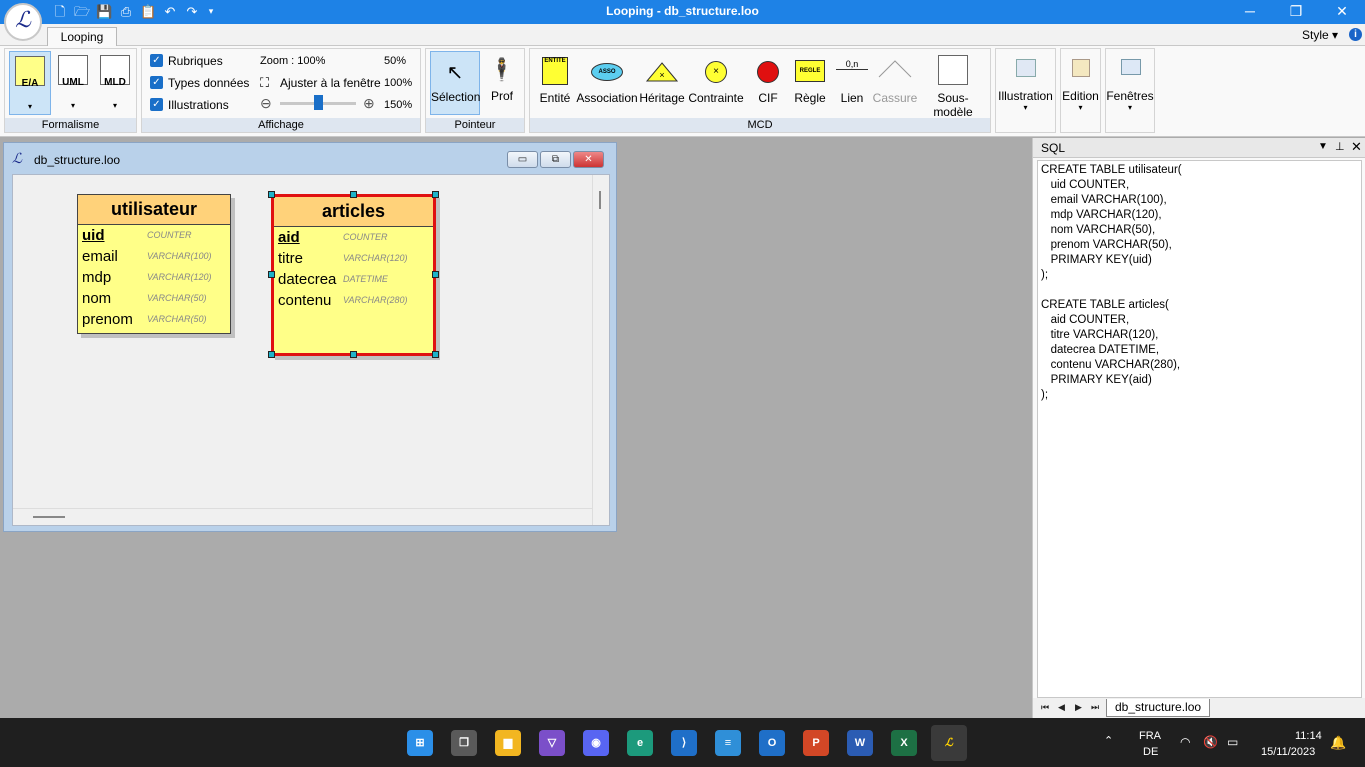 Image resolution: width=1365 pixels, height=767 pixels. Describe the element at coordinates (23, 22) in the screenshot. I see `app-logo: ℒ` at that location.